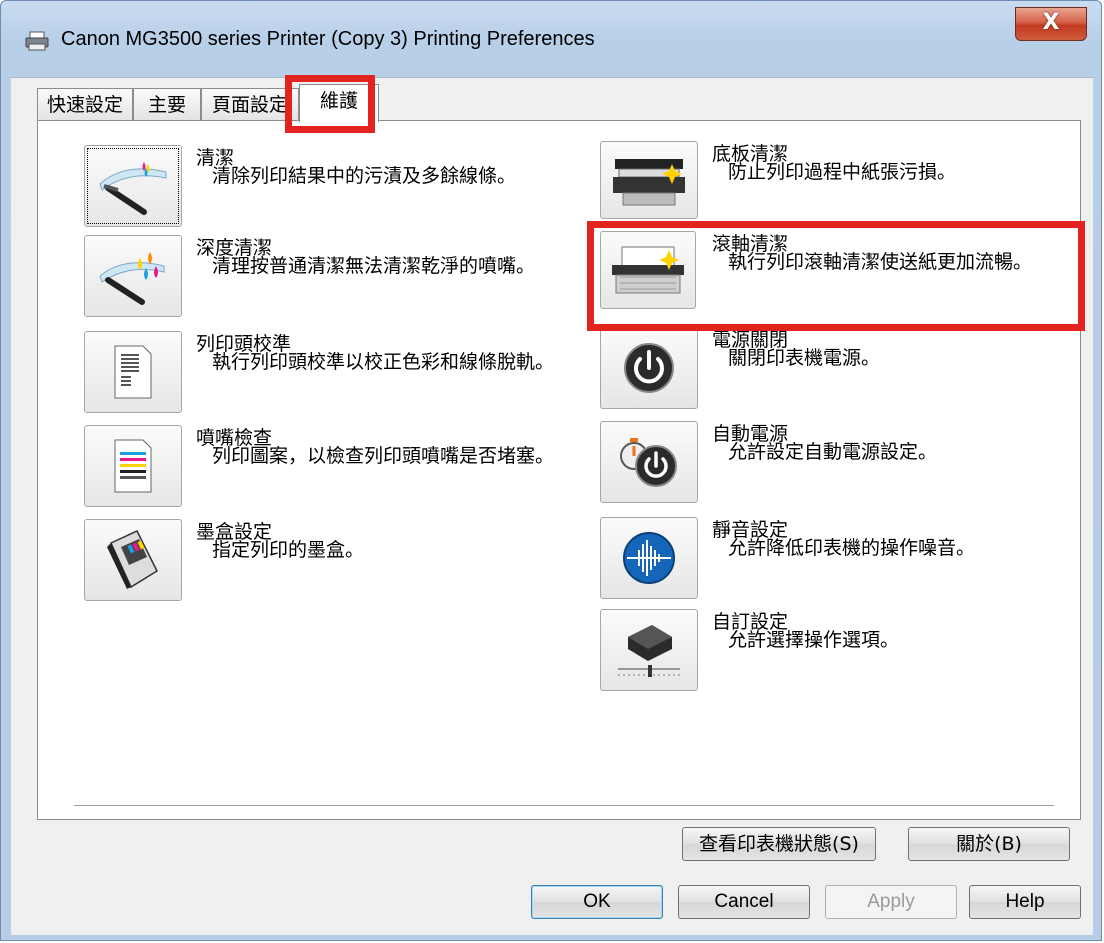  Describe the element at coordinates (842, 172) in the screenshot. I see `bottom-plate-cleaning-desc: 防止列印過程中紙張污損。` at that location.